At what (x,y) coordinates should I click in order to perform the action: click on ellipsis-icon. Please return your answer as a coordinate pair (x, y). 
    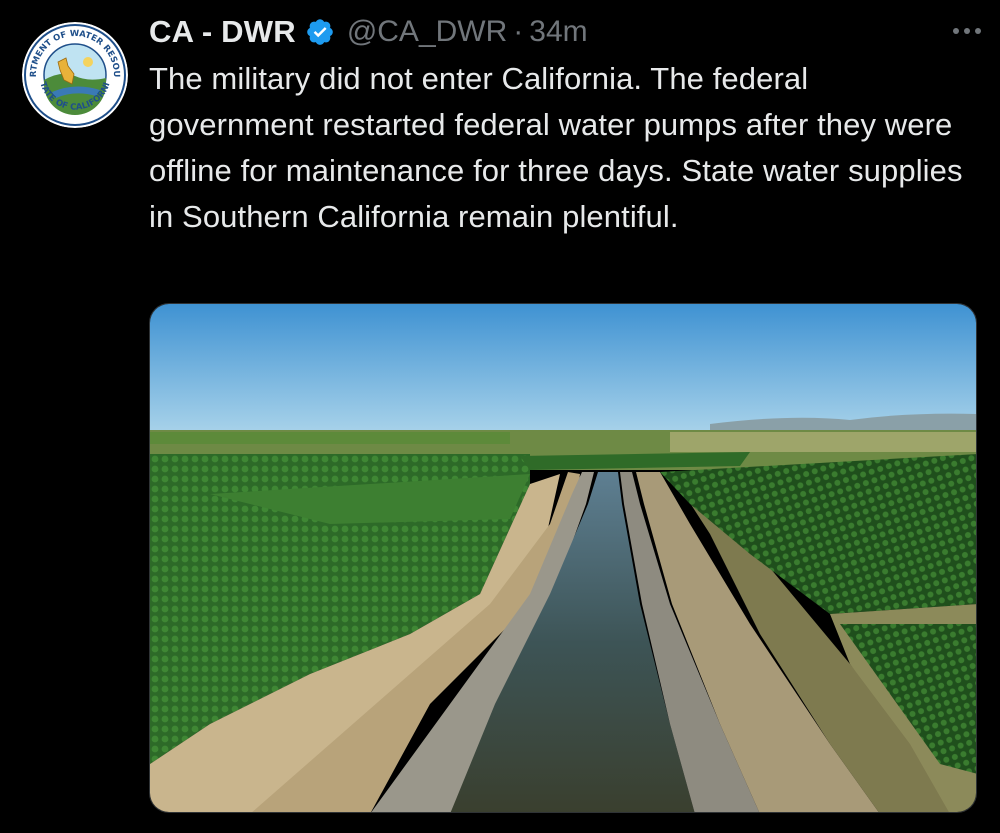
    Looking at the image, I should click on (967, 31).